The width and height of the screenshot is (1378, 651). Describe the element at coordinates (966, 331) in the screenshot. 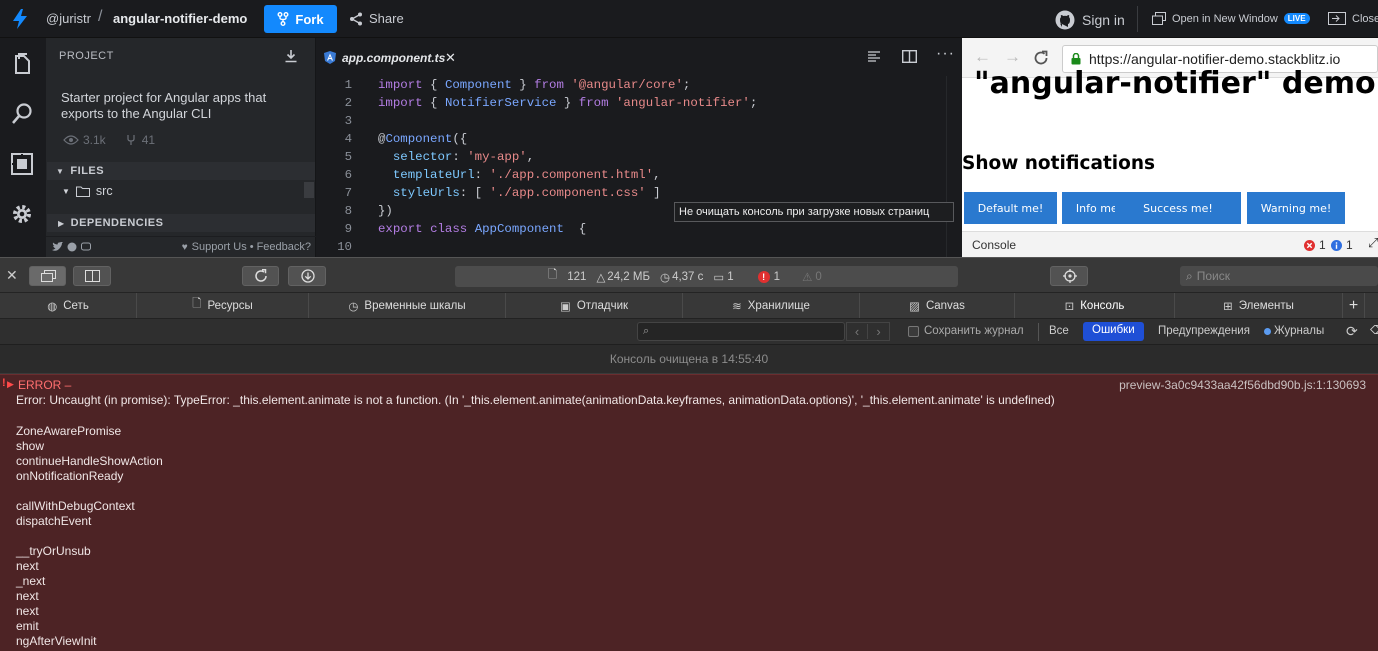

I see `preserve-log-checkbox: Сохранить журнал` at that location.